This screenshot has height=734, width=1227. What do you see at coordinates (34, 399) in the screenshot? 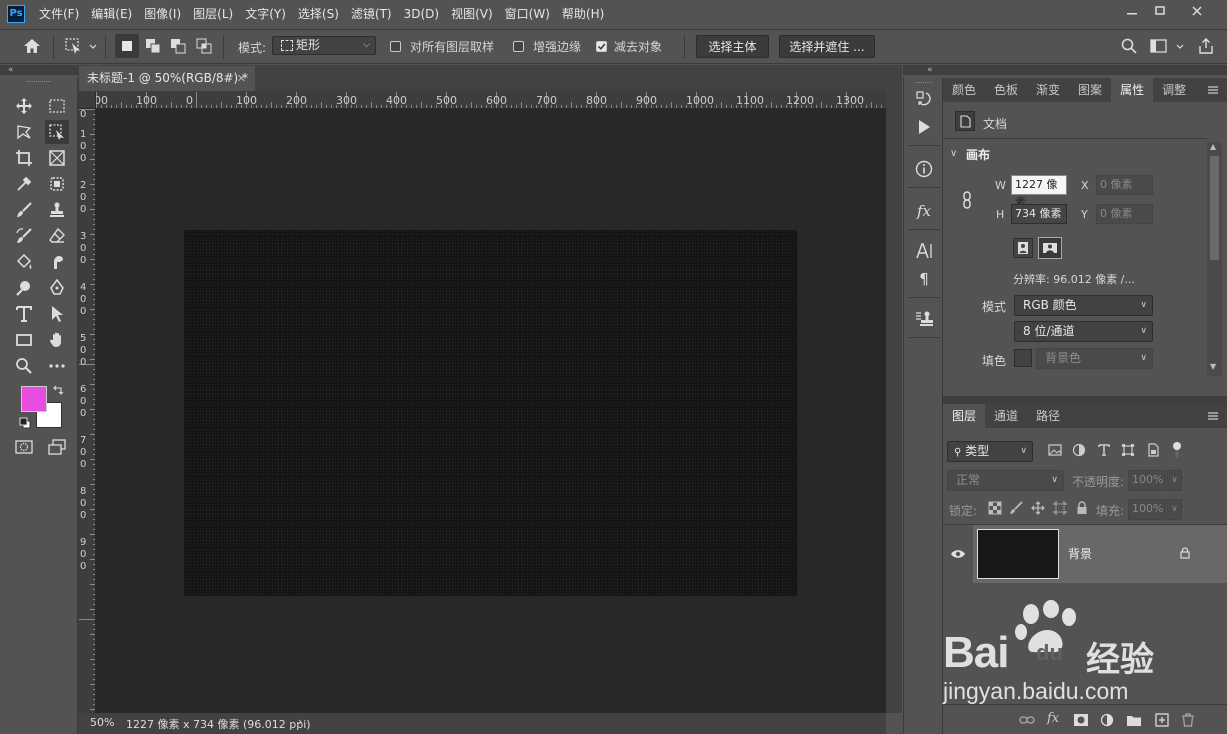
I see `foreground-color-swatch` at bounding box center [34, 399].